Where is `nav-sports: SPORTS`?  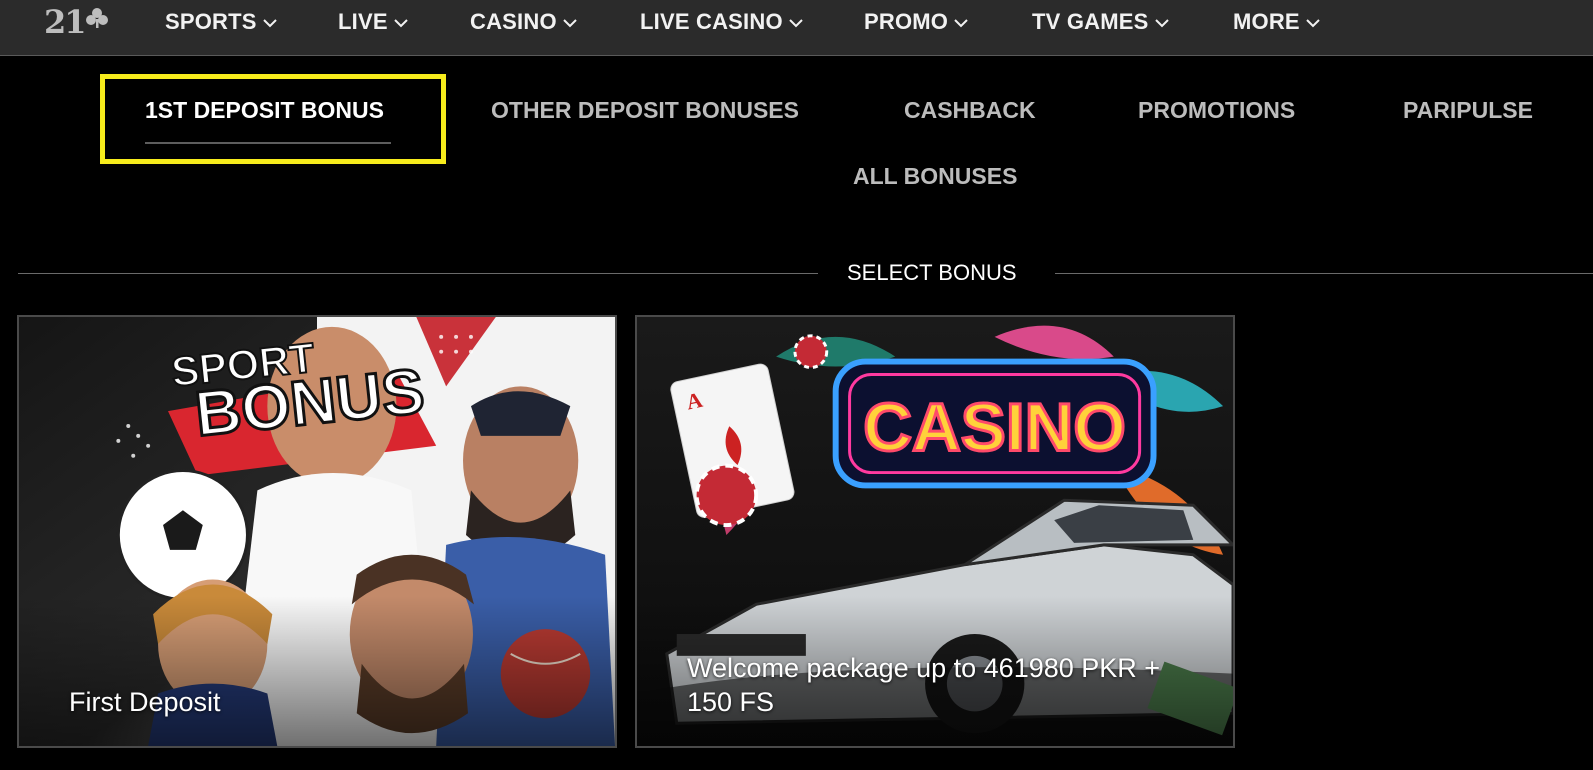
nav-sports: SPORTS is located at coordinates (221, 22).